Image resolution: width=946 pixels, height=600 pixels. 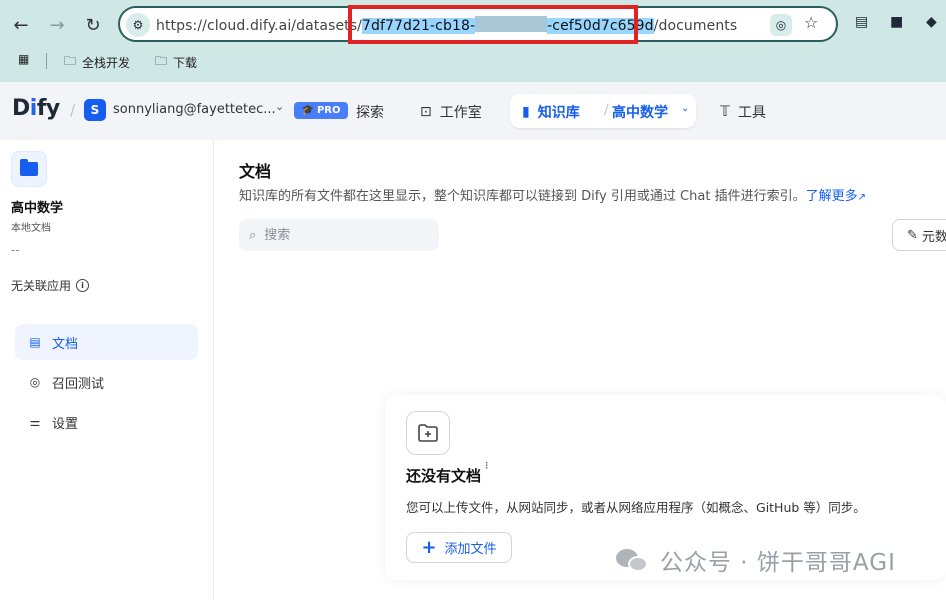 I want to click on empty-title: 还没有文档, so click(x=444, y=476).